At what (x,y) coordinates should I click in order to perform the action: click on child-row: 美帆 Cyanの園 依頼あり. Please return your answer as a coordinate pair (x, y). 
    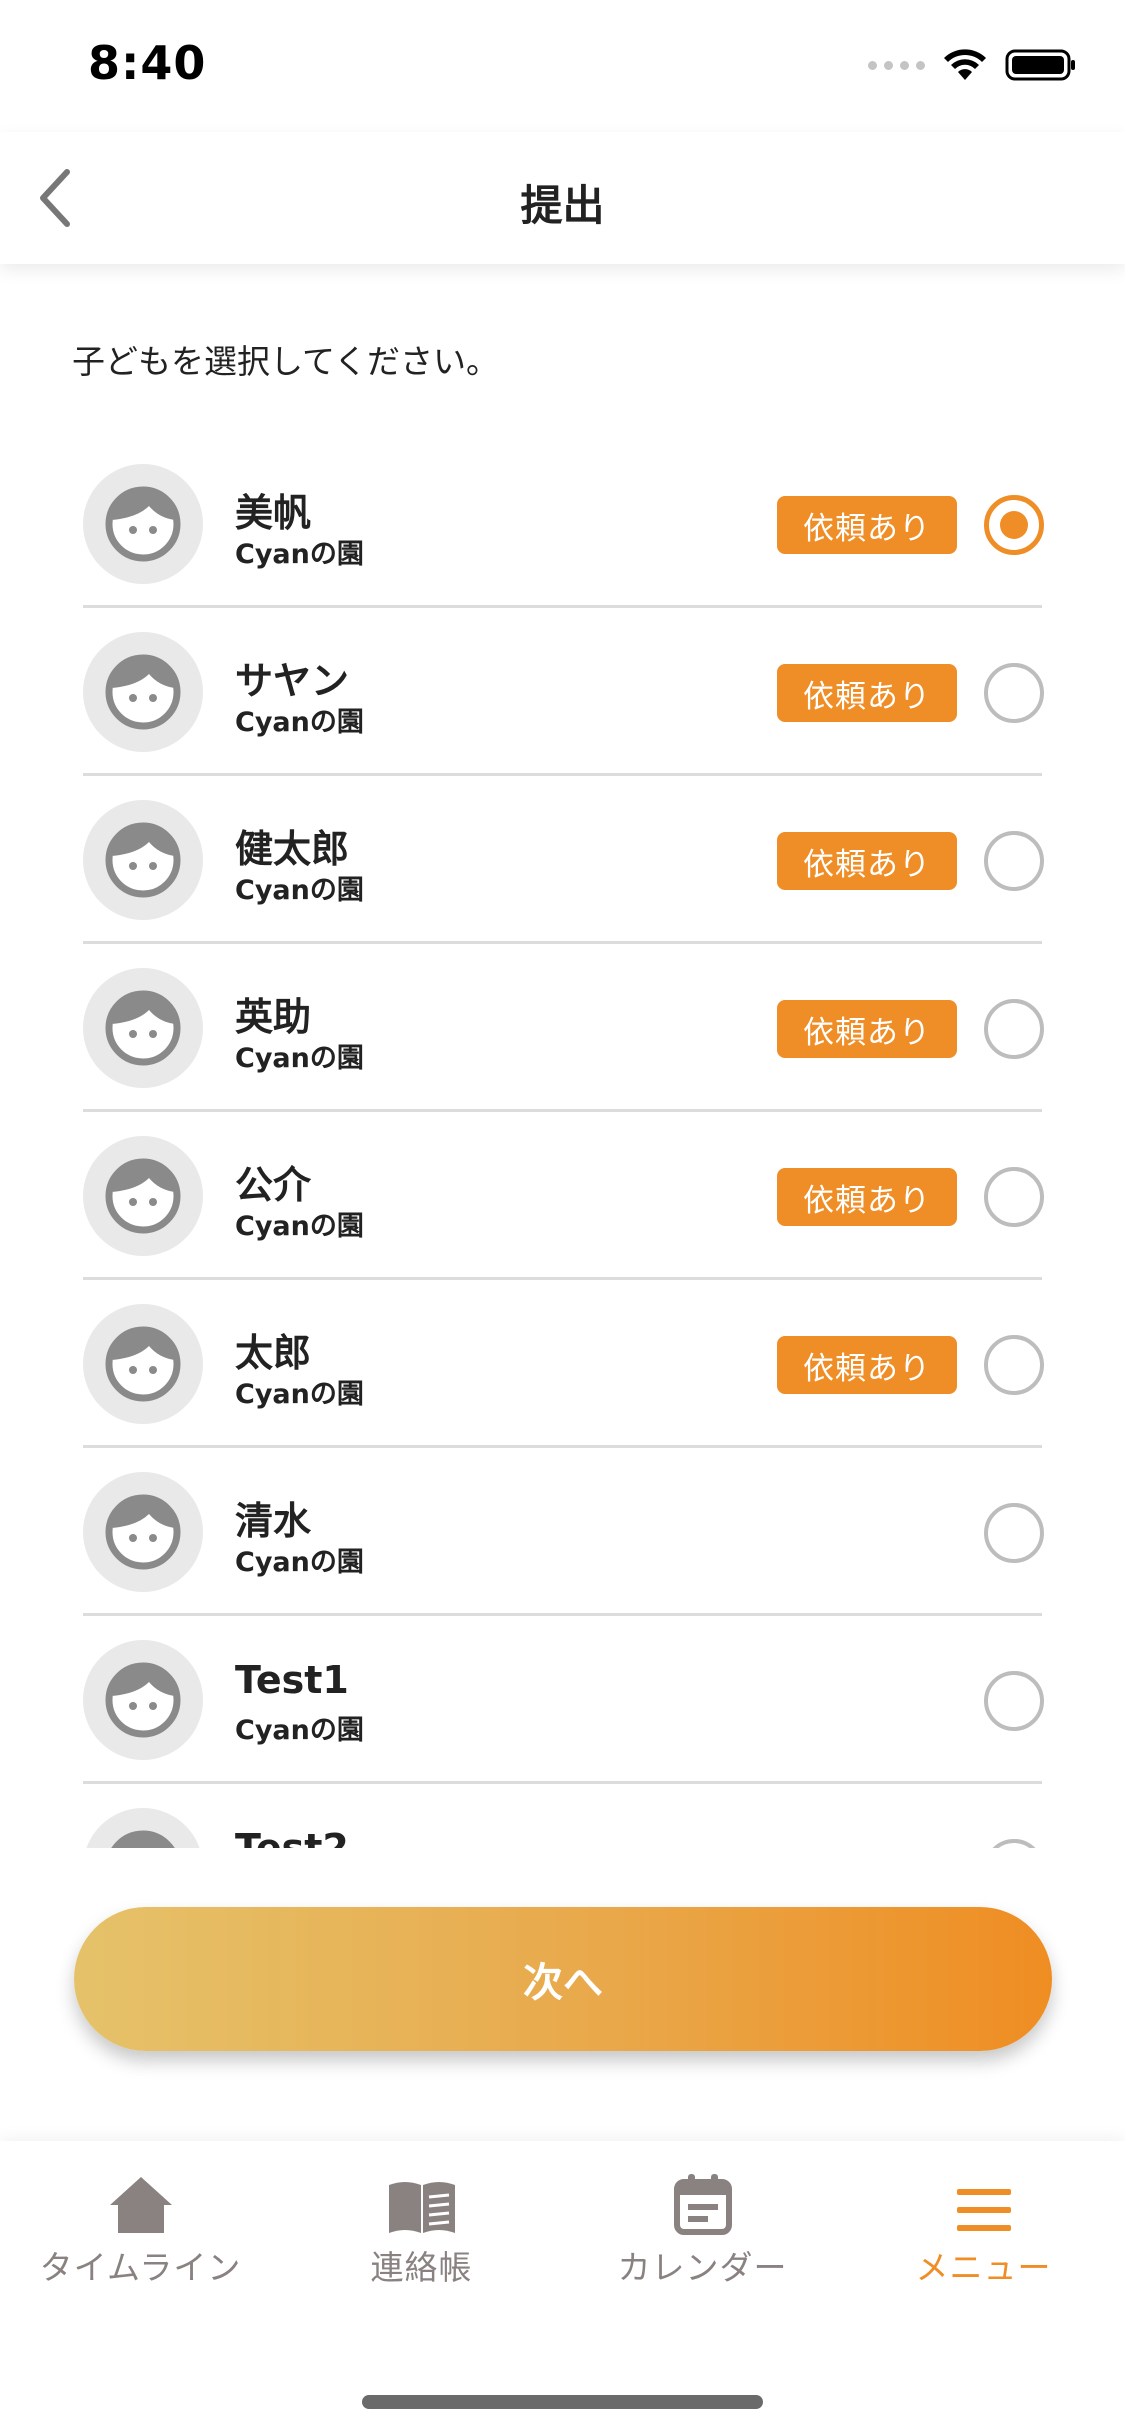
    Looking at the image, I should click on (563, 524).